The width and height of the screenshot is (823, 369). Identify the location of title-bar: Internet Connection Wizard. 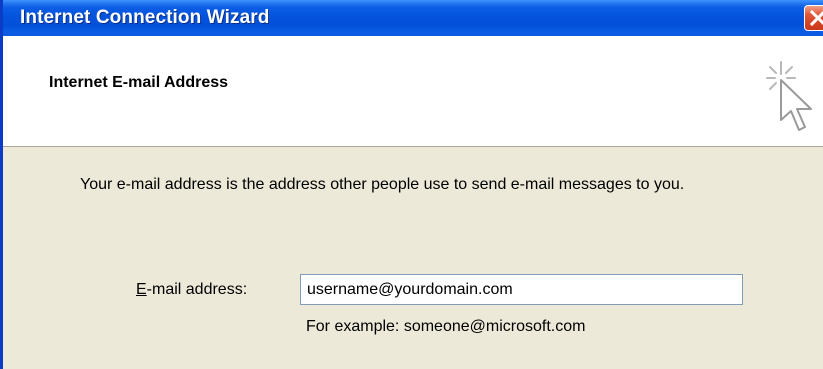
(413, 18).